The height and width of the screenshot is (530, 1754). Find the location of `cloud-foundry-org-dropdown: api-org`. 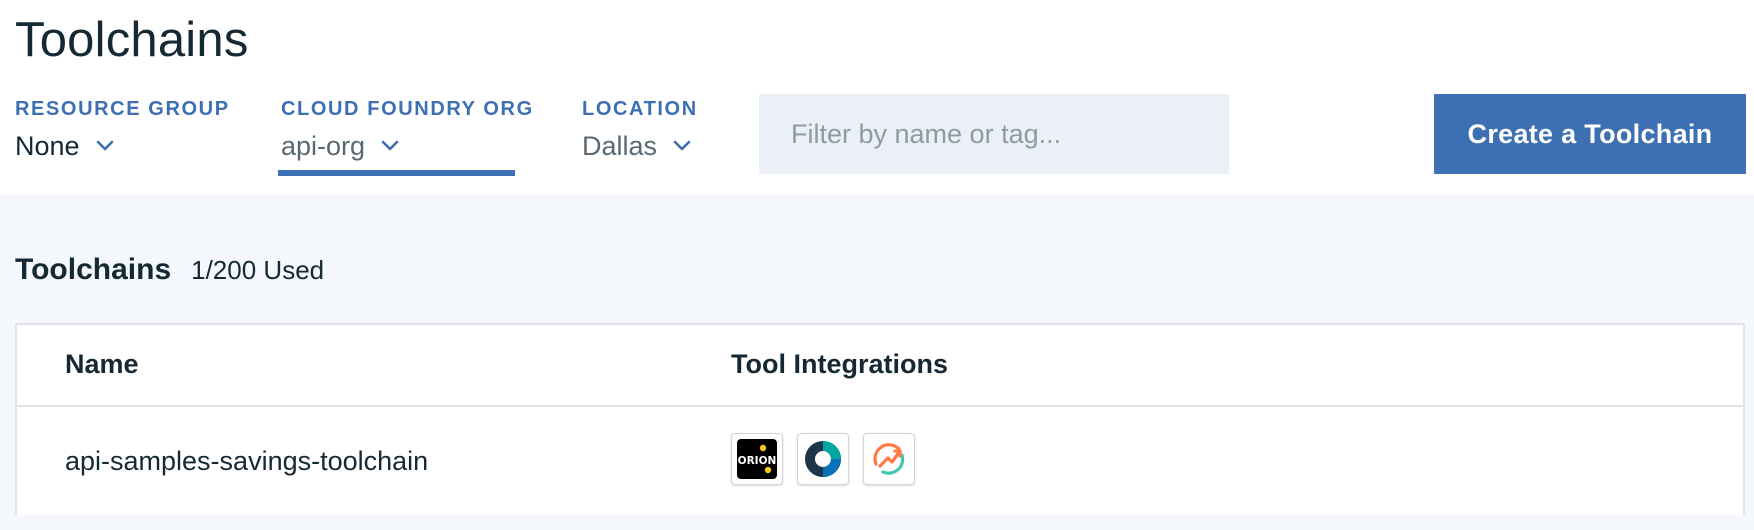

cloud-foundry-org-dropdown: api-org is located at coordinates (407, 146).